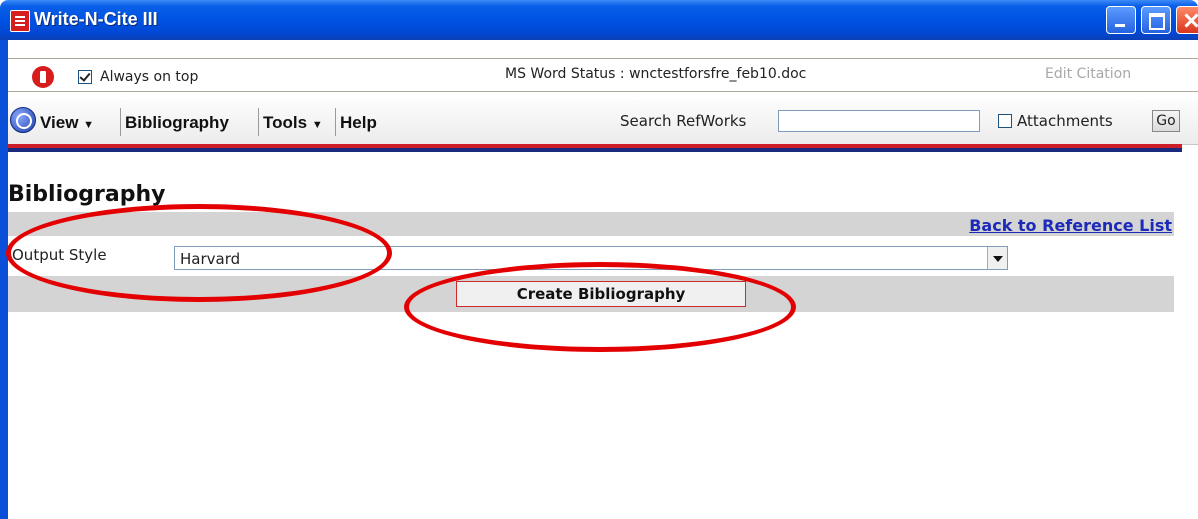  I want to click on chevron-down-icon, so click(997, 258).